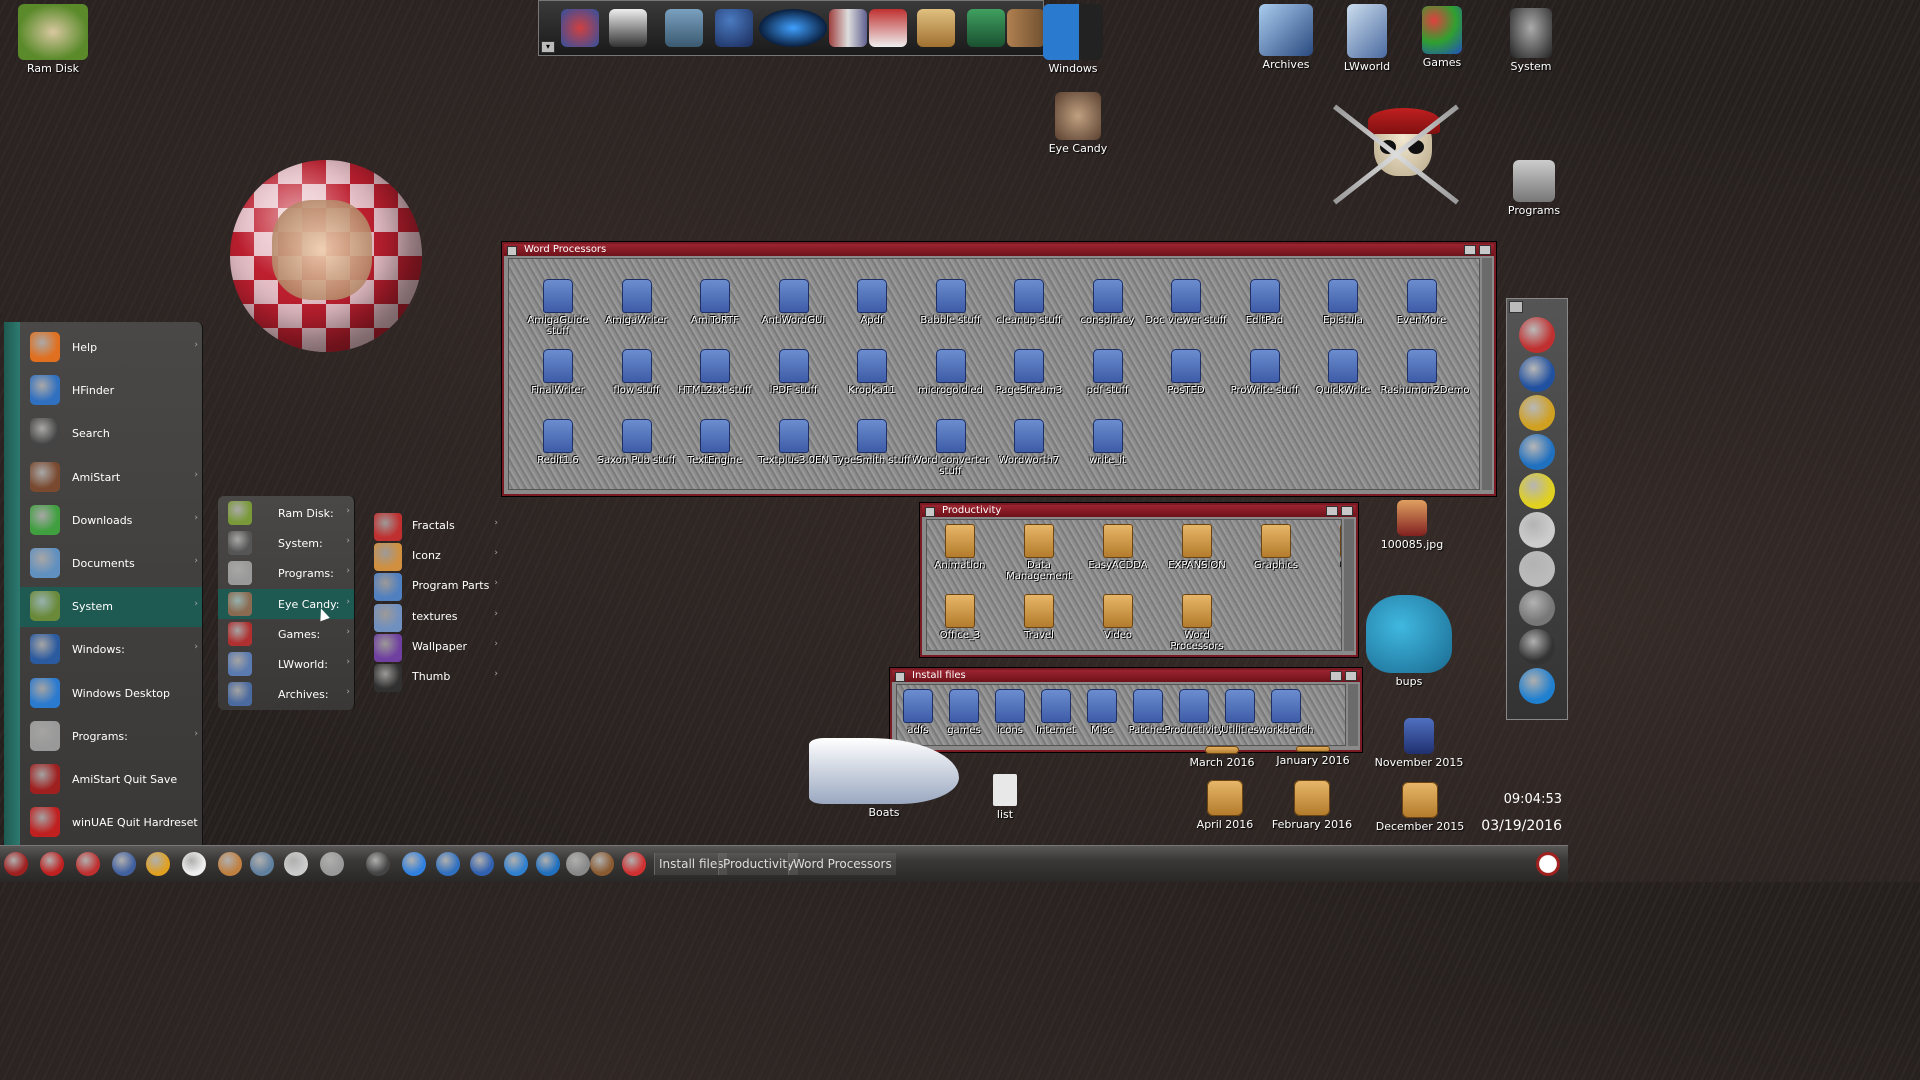 The height and width of the screenshot is (1080, 1920). What do you see at coordinates (1537, 413) in the screenshot?
I see `genie-lamp-icon` at bounding box center [1537, 413].